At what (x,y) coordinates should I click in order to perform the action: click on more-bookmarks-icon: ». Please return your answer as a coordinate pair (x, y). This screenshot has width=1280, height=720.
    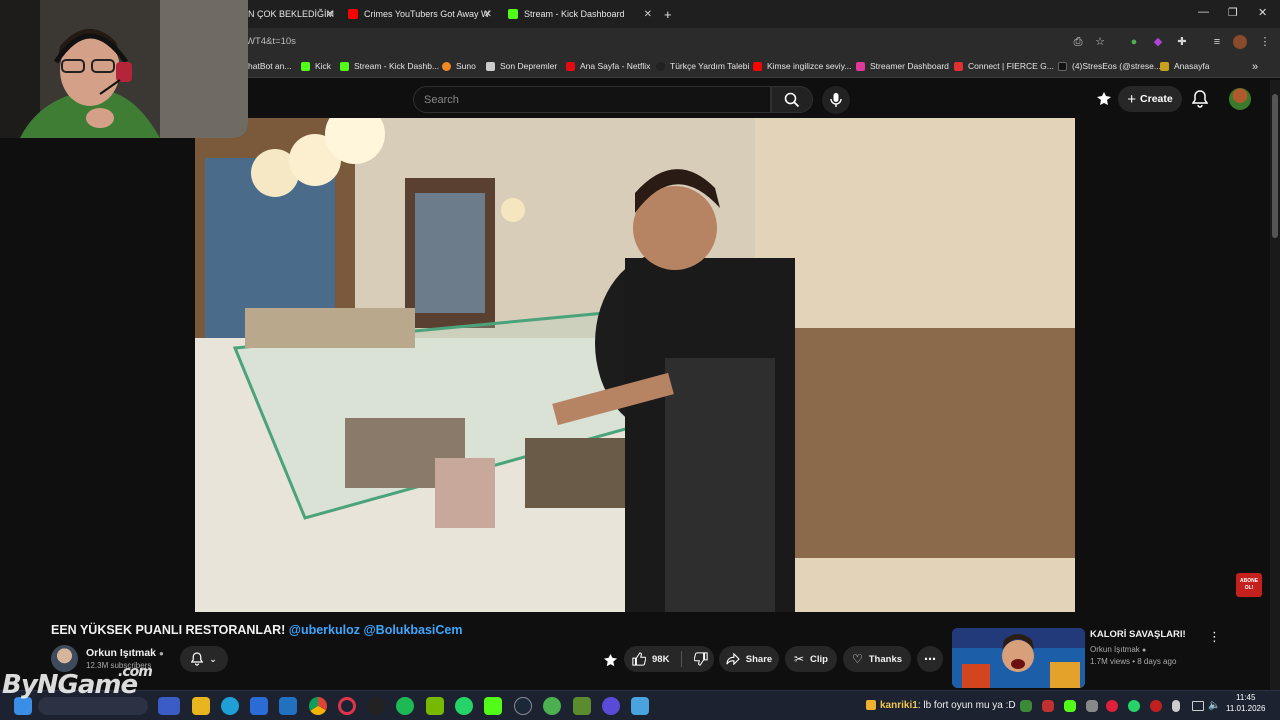
    Looking at the image, I should click on (1255, 67).